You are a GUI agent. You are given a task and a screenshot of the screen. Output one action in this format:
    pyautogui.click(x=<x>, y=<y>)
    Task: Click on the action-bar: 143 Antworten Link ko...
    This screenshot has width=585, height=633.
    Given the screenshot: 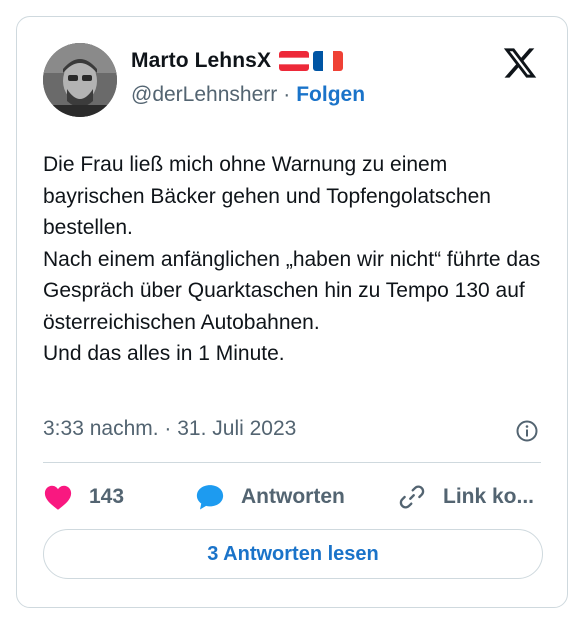 What is the action you would take?
    pyautogui.click(x=293, y=498)
    